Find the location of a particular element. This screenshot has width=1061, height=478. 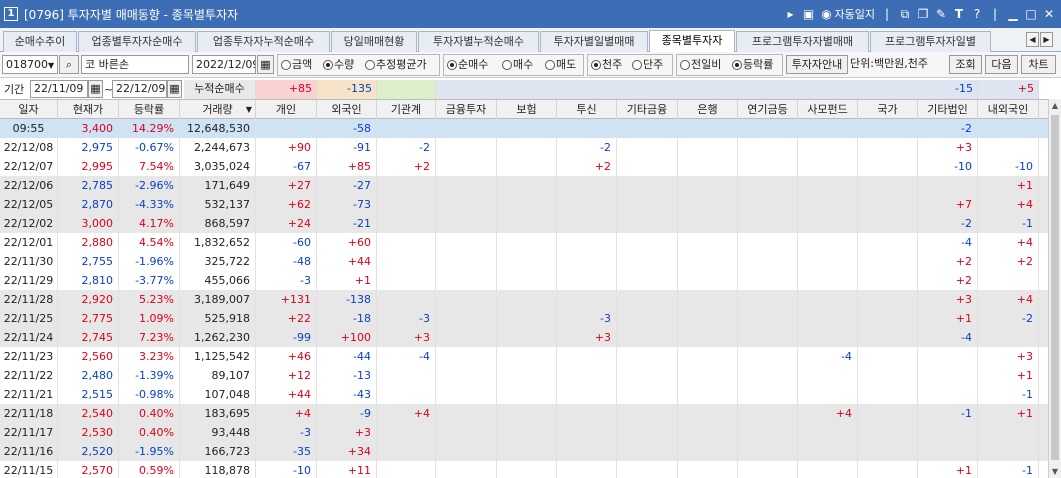

col-header-individual: 개인 is located at coordinates (286, 109).